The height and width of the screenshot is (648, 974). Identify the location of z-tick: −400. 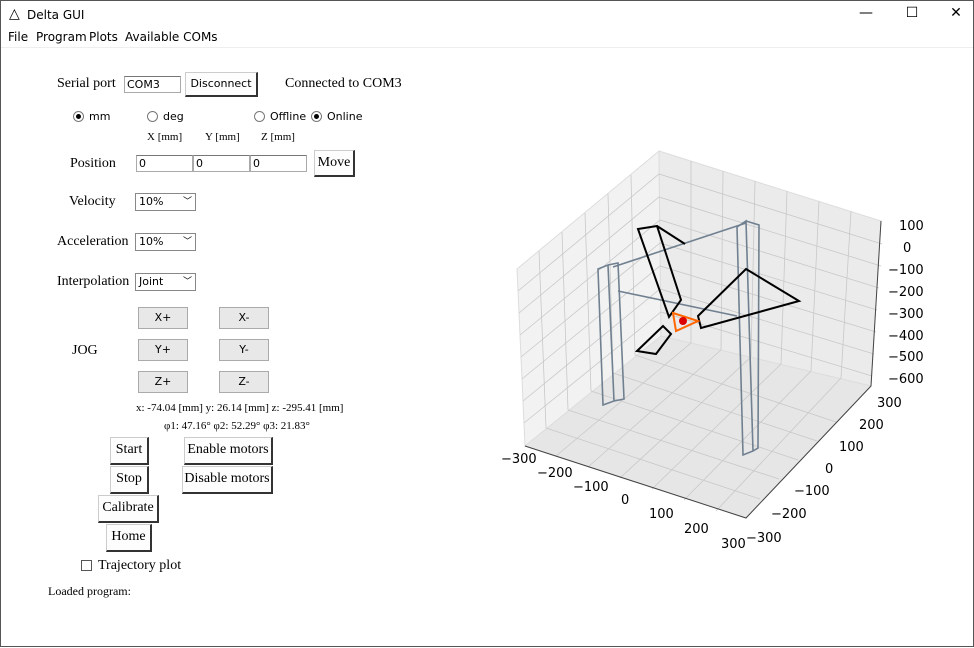
(906, 336).